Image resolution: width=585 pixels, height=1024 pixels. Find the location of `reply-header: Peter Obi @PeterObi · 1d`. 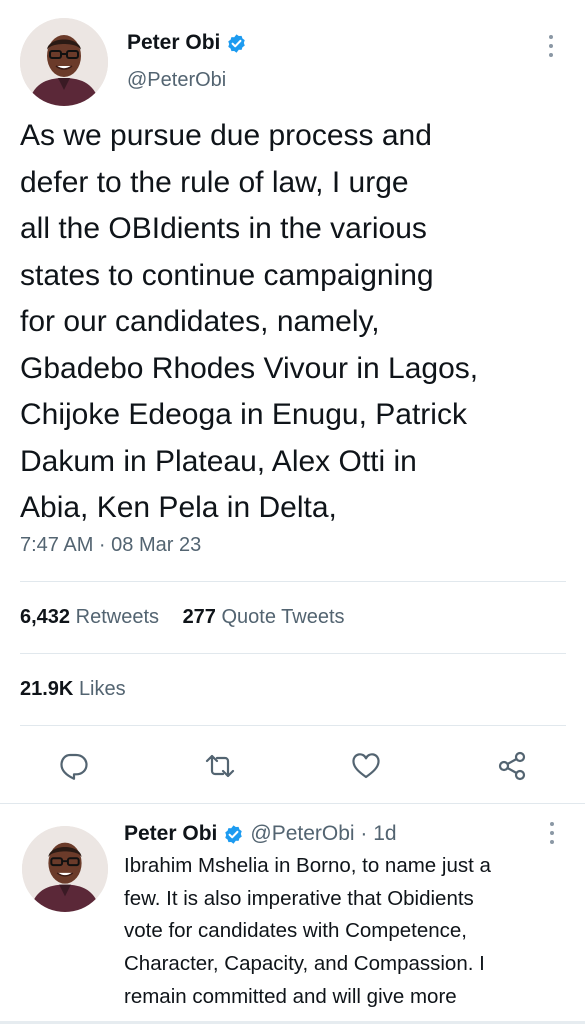

reply-header: Peter Obi @PeterObi · 1d is located at coordinates (260, 834).